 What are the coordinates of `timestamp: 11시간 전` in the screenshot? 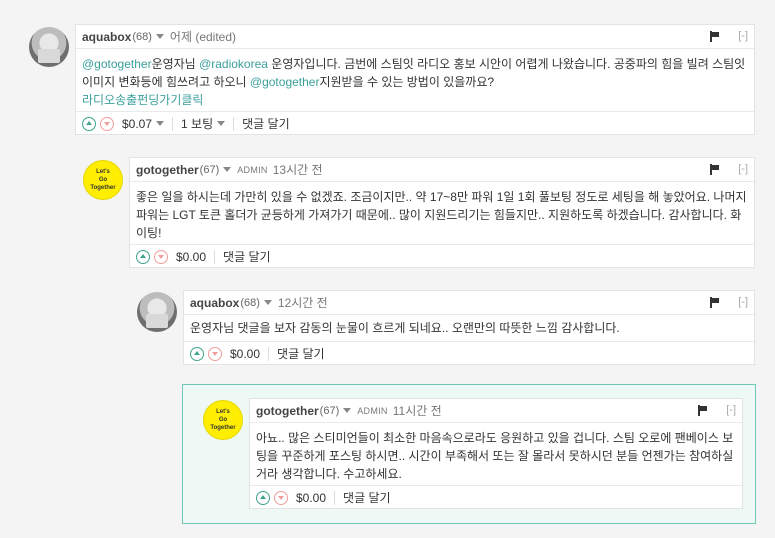 It's located at (417, 410).